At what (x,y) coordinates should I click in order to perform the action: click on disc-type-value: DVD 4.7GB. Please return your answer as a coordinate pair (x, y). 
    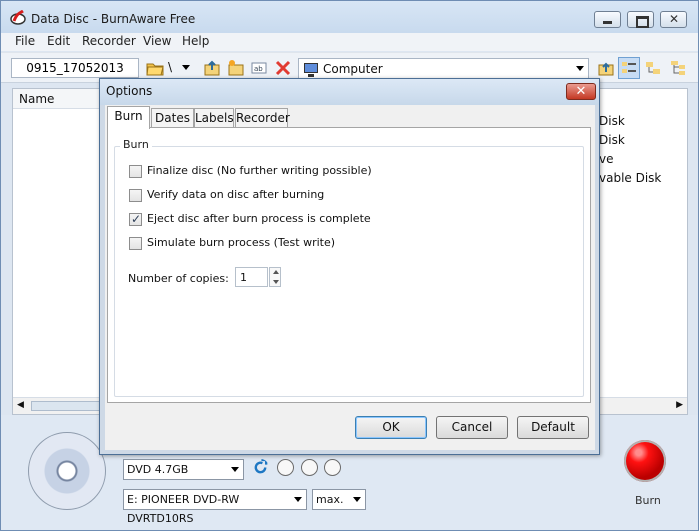
    Looking at the image, I should click on (158, 469).